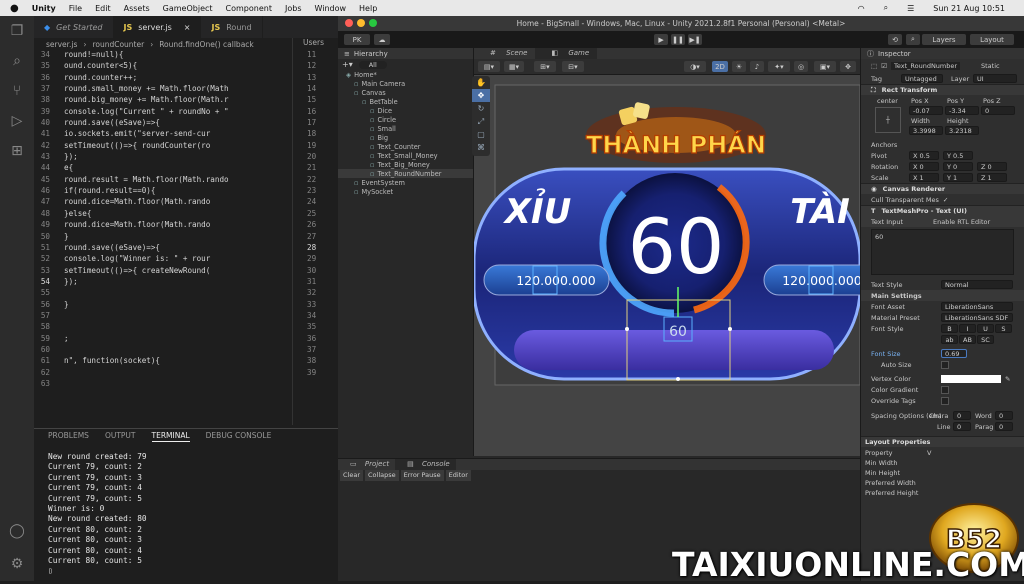 The width and height of the screenshot is (1024, 584). What do you see at coordinates (922, 78) in the screenshot?
I see `tag-dropdown: Untagged` at bounding box center [922, 78].